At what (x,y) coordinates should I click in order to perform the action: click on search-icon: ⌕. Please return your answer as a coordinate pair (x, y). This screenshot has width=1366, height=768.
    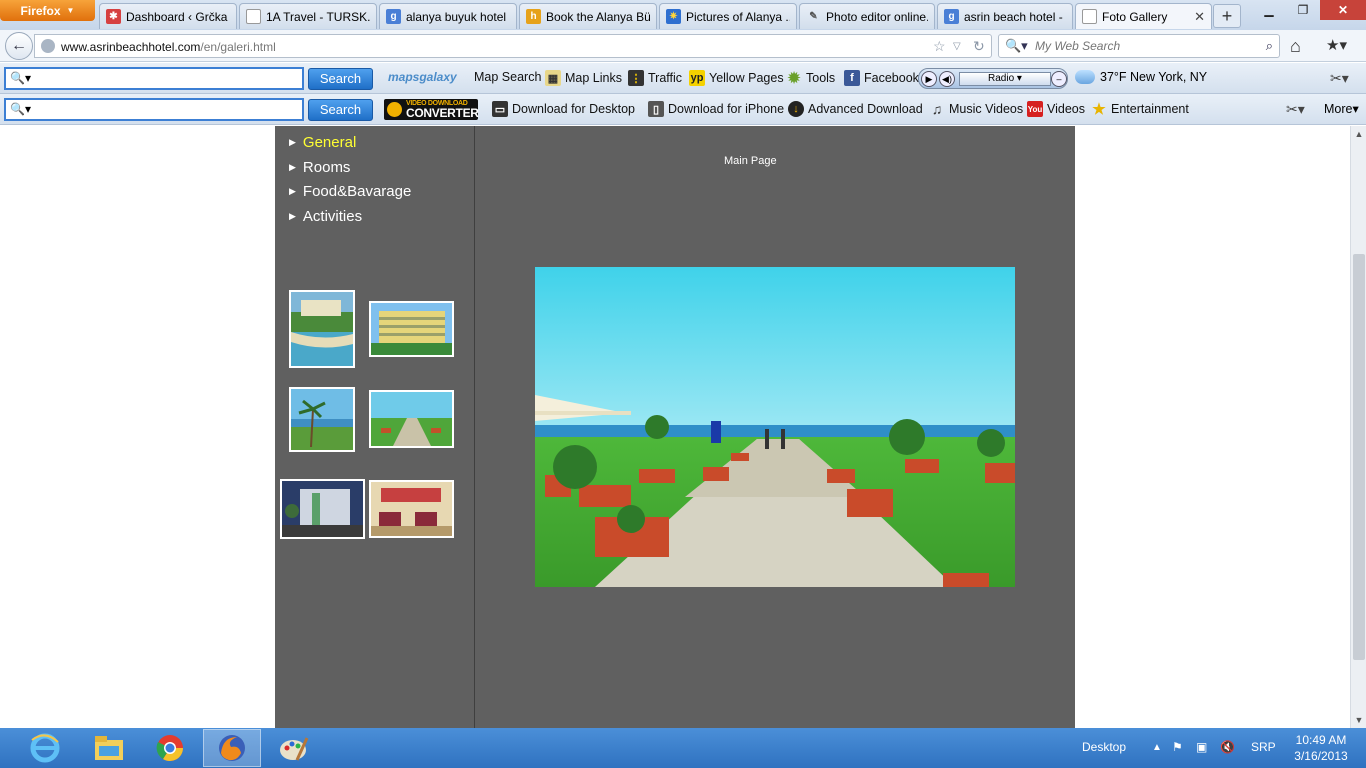
    Looking at the image, I should click on (1269, 46).